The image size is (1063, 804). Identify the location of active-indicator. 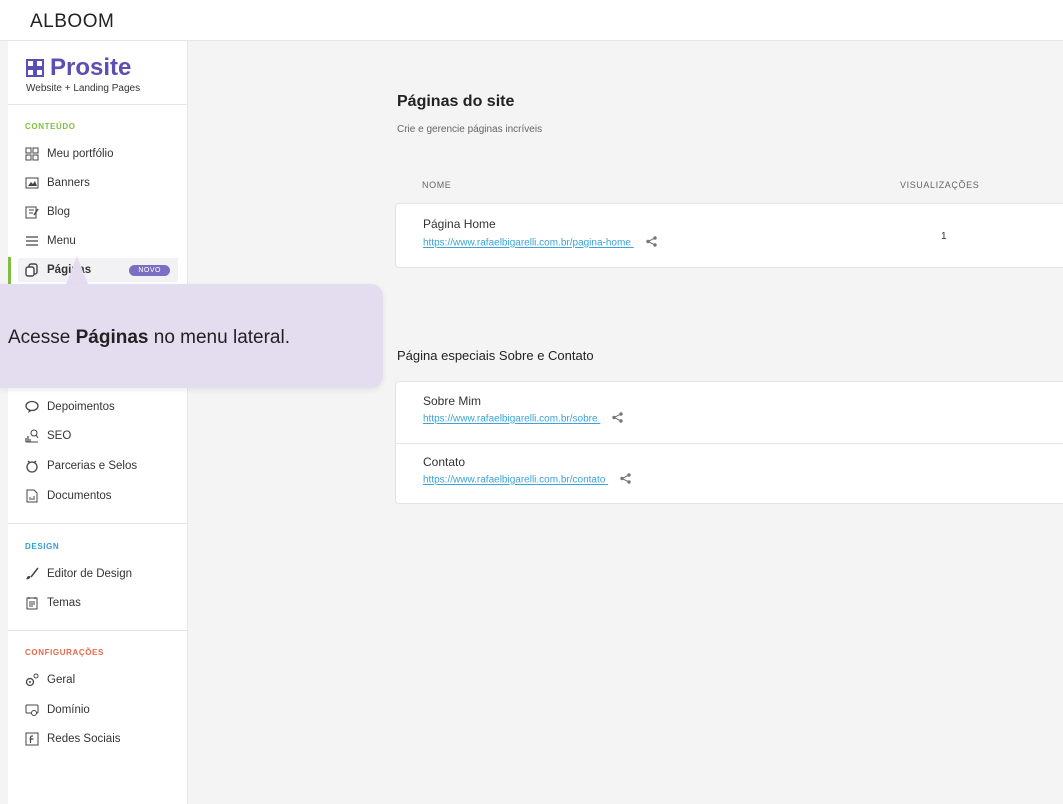
(9, 271).